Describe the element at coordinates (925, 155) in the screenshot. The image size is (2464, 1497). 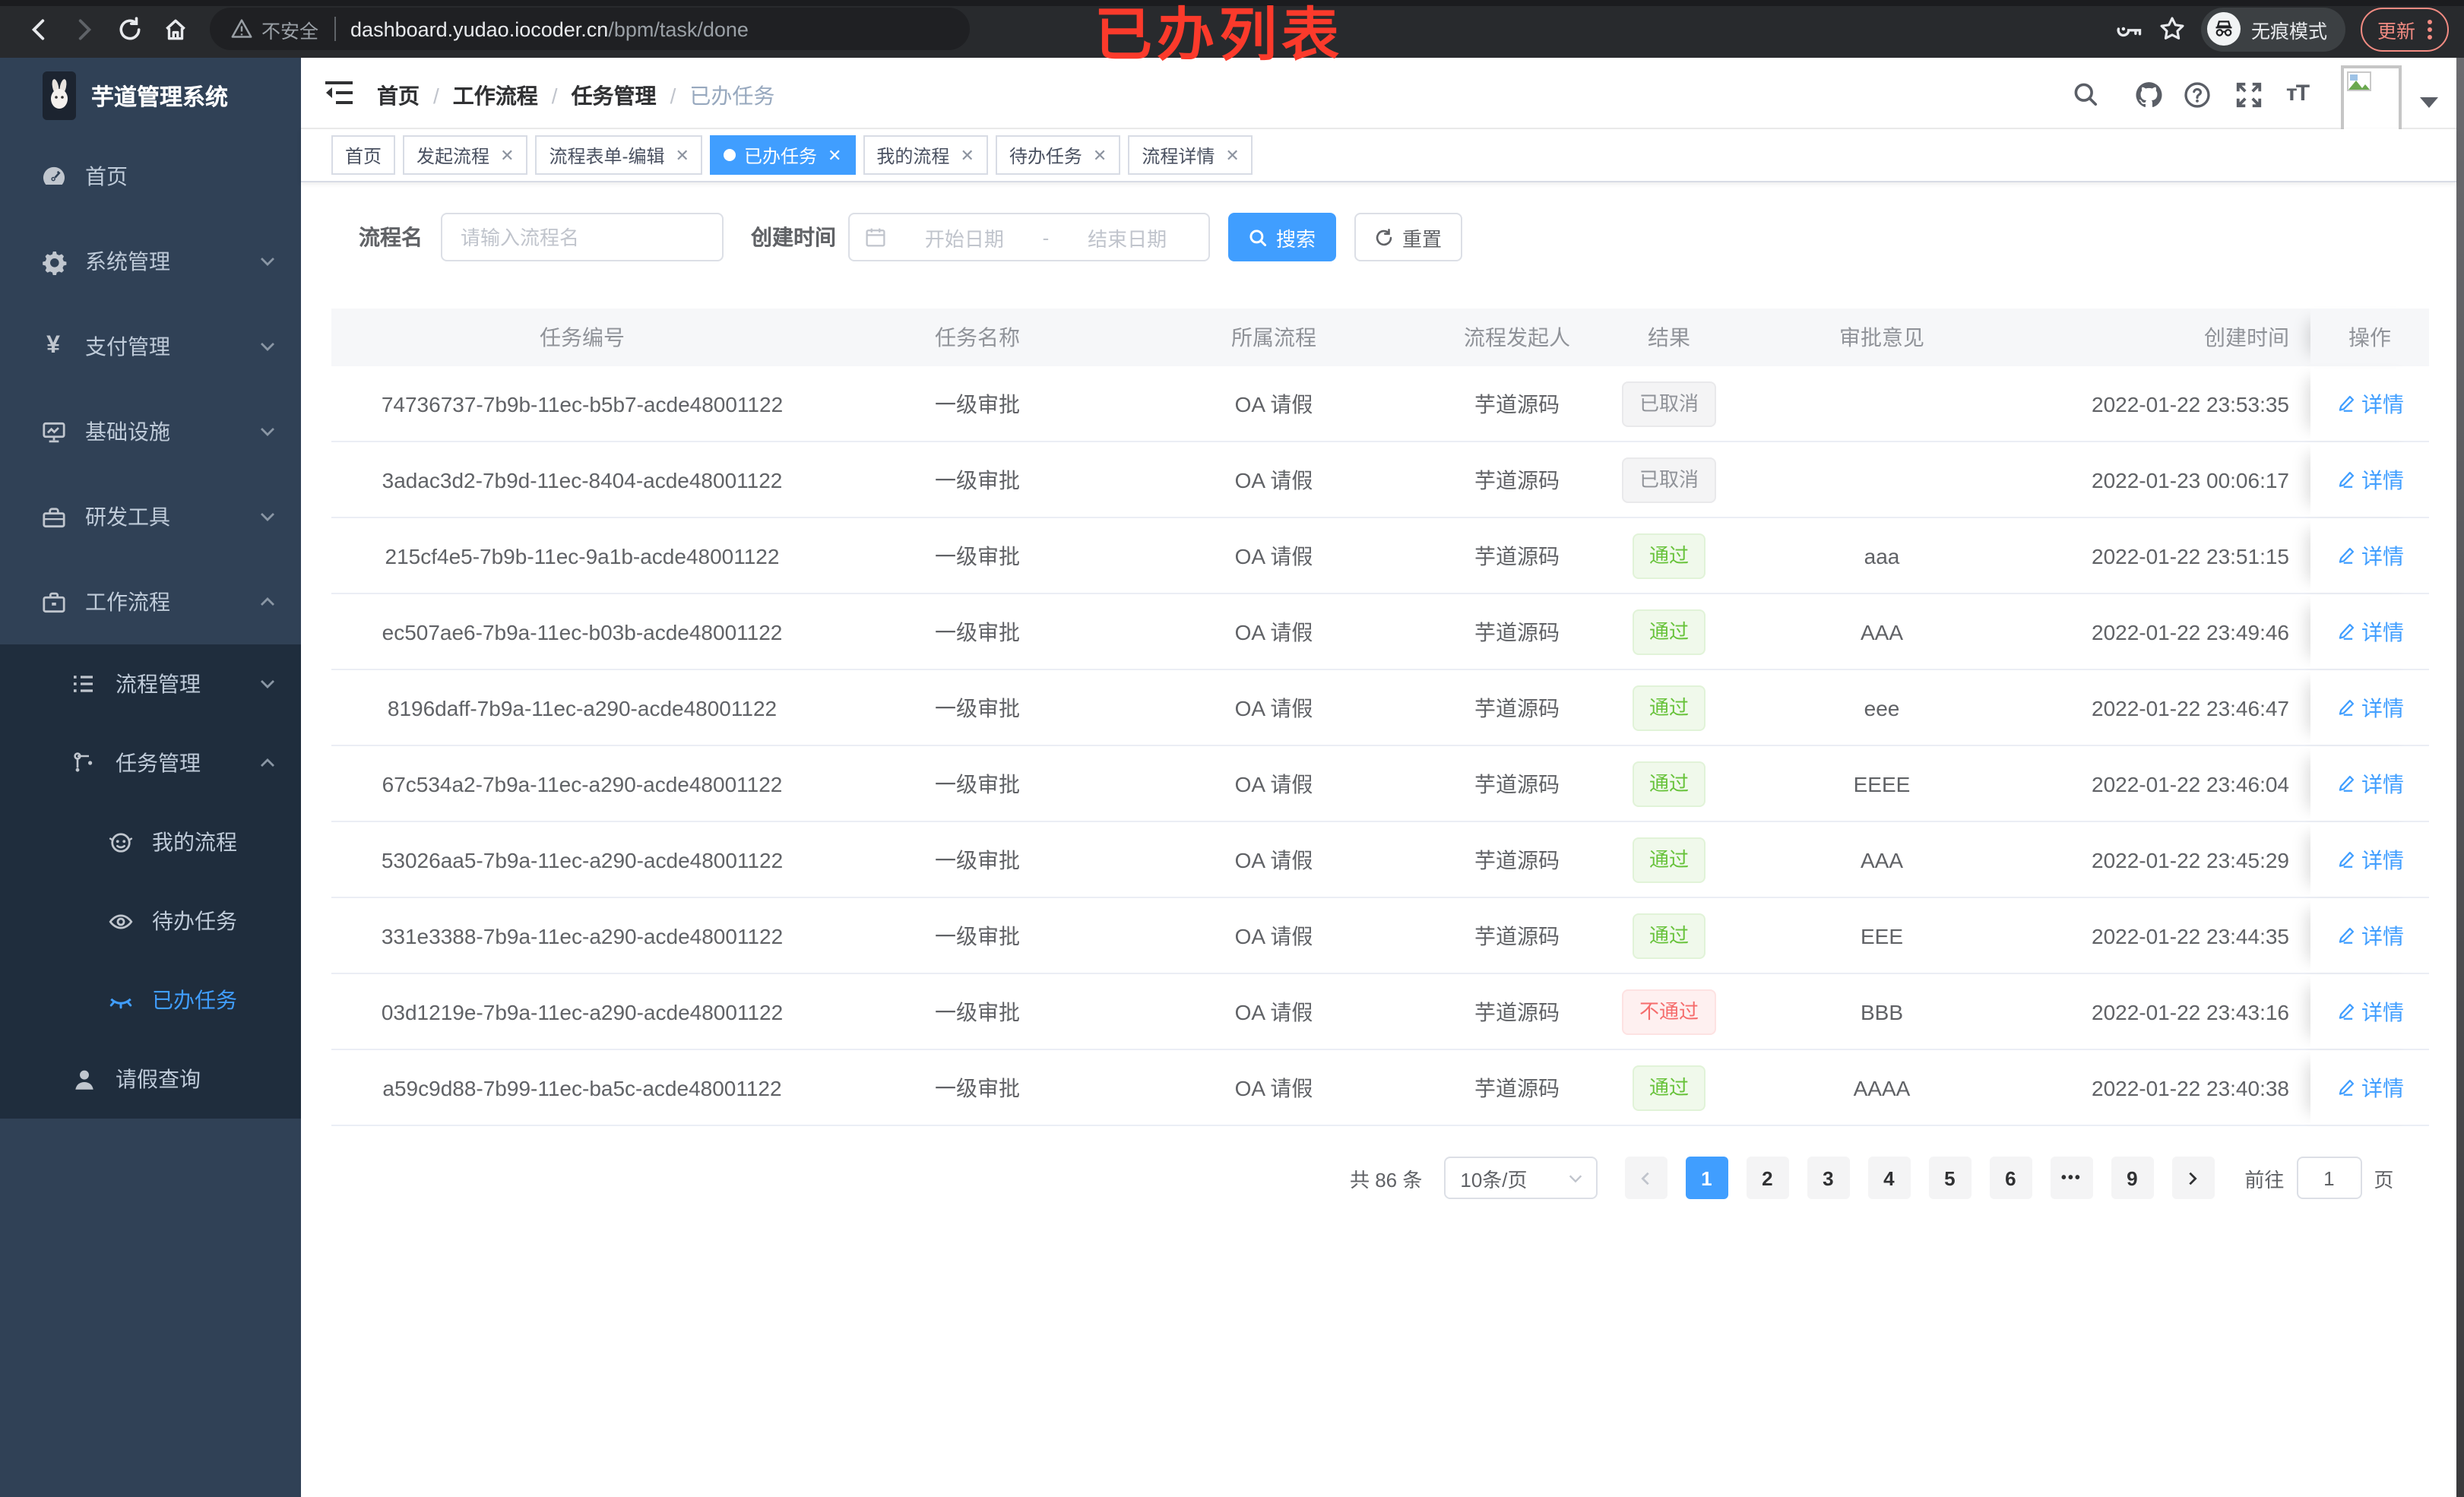
I see `tab-my-process: 我的流程 ✕` at that location.